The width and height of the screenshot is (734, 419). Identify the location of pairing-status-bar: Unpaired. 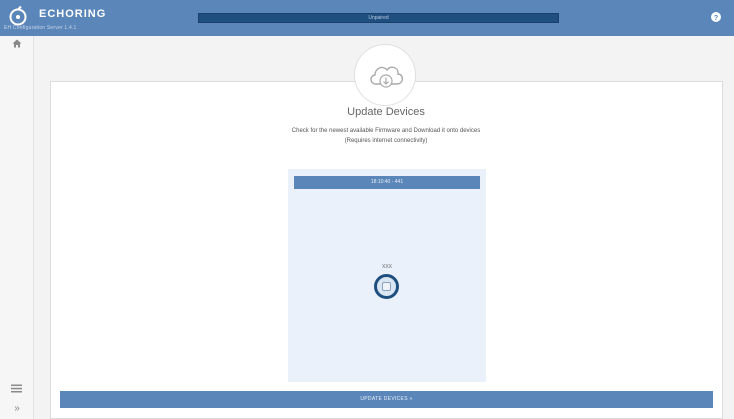
(378, 18).